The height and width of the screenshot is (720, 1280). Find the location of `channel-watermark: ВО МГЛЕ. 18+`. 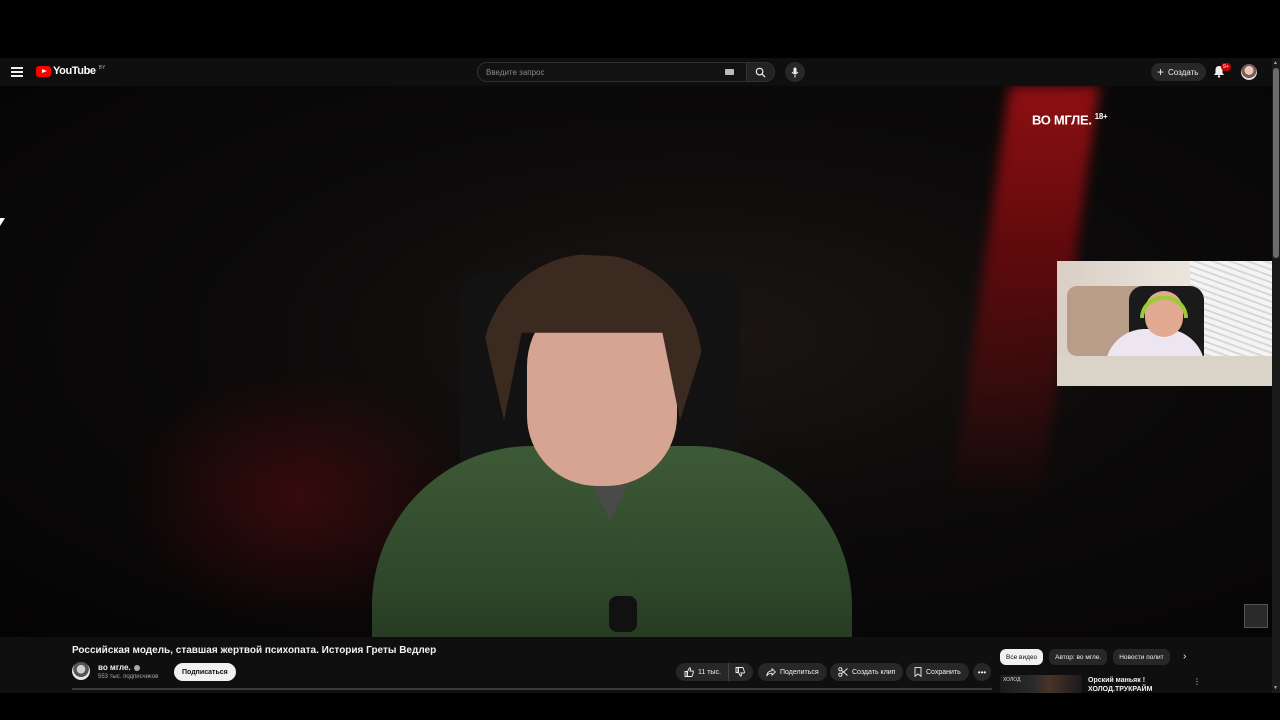

channel-watermark: ВО МГЛЕ. 18+ is located at coordinates (1070, 120).